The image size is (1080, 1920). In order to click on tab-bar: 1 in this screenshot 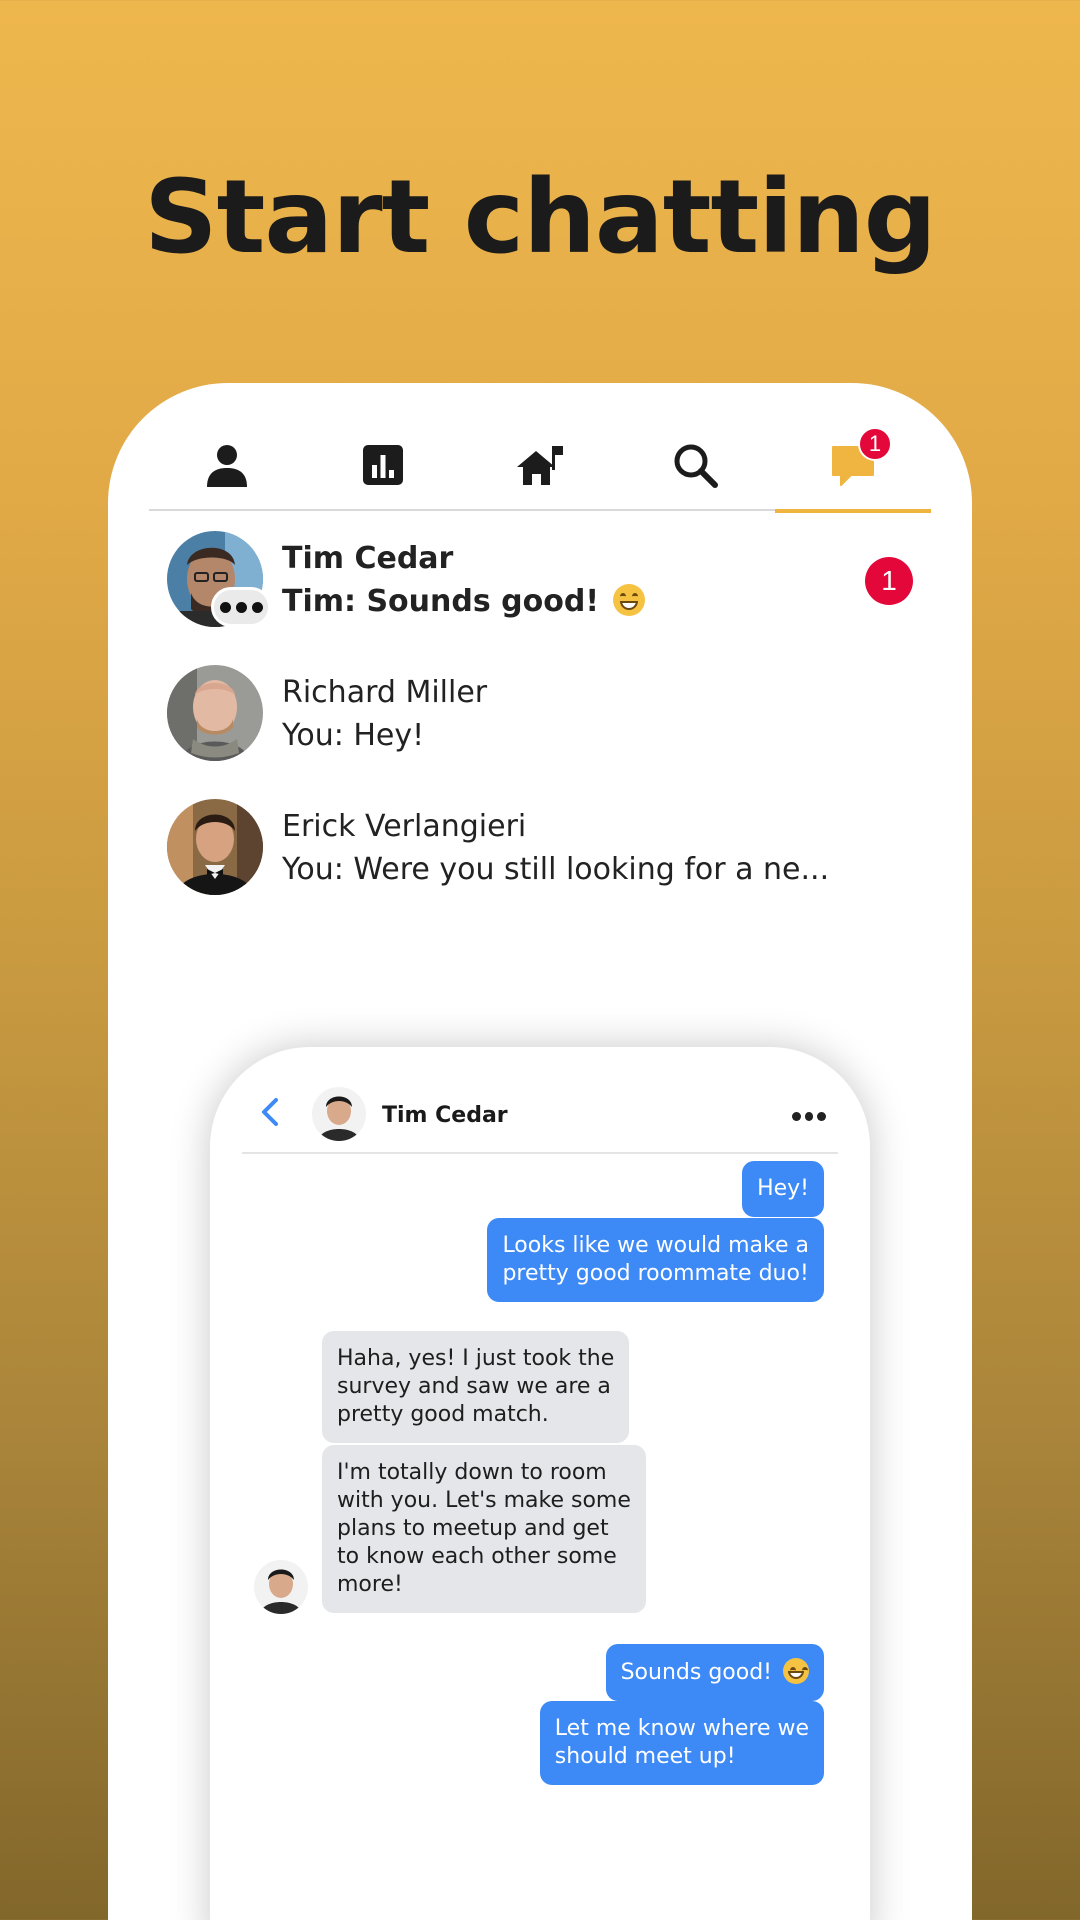, I will do `click(540, 448)`.